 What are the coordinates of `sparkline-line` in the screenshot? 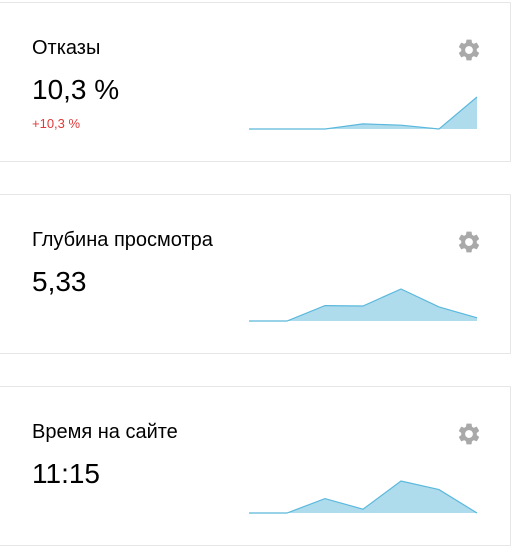 It's located at (363, 113).